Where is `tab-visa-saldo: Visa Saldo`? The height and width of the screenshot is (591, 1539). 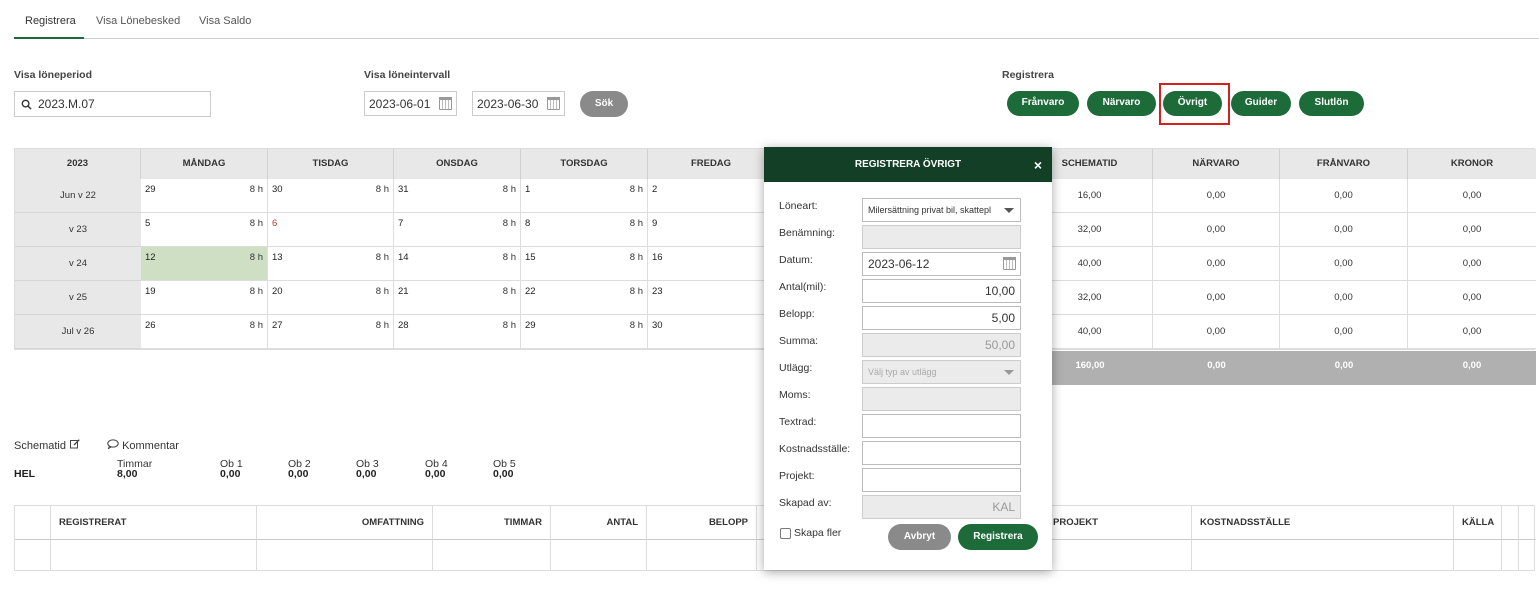
tab-visa-saldo: Visa Saldo is located at coordinates (225, 21).